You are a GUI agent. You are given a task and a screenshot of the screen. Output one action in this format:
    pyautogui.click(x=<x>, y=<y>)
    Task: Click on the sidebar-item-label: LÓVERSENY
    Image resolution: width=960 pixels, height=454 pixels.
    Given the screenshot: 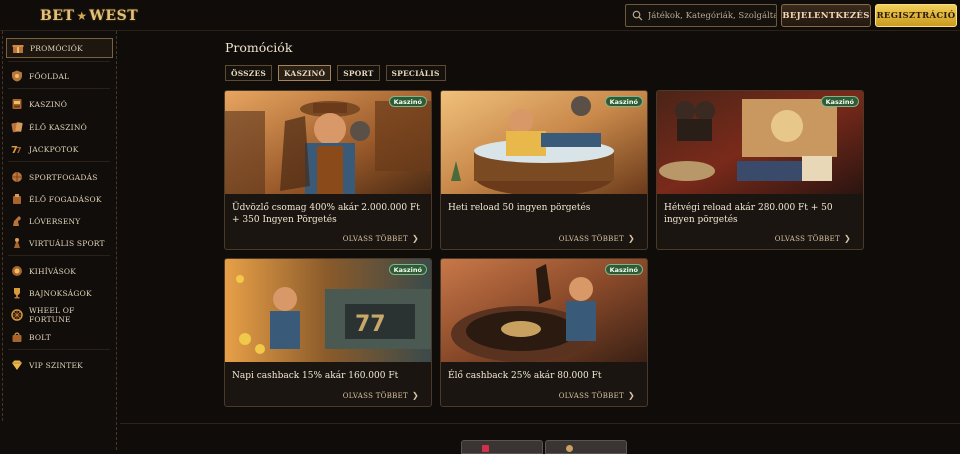 What is the action you would take?
    pyautogui.click(x=55, y=221)
    